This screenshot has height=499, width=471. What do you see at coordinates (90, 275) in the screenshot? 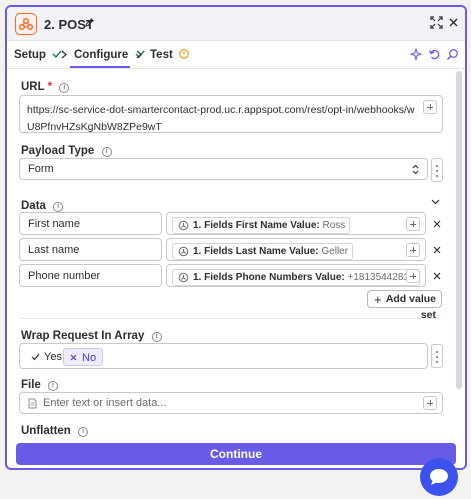
I see `data-key-input: Phone number` at bounding box center [90, 275].